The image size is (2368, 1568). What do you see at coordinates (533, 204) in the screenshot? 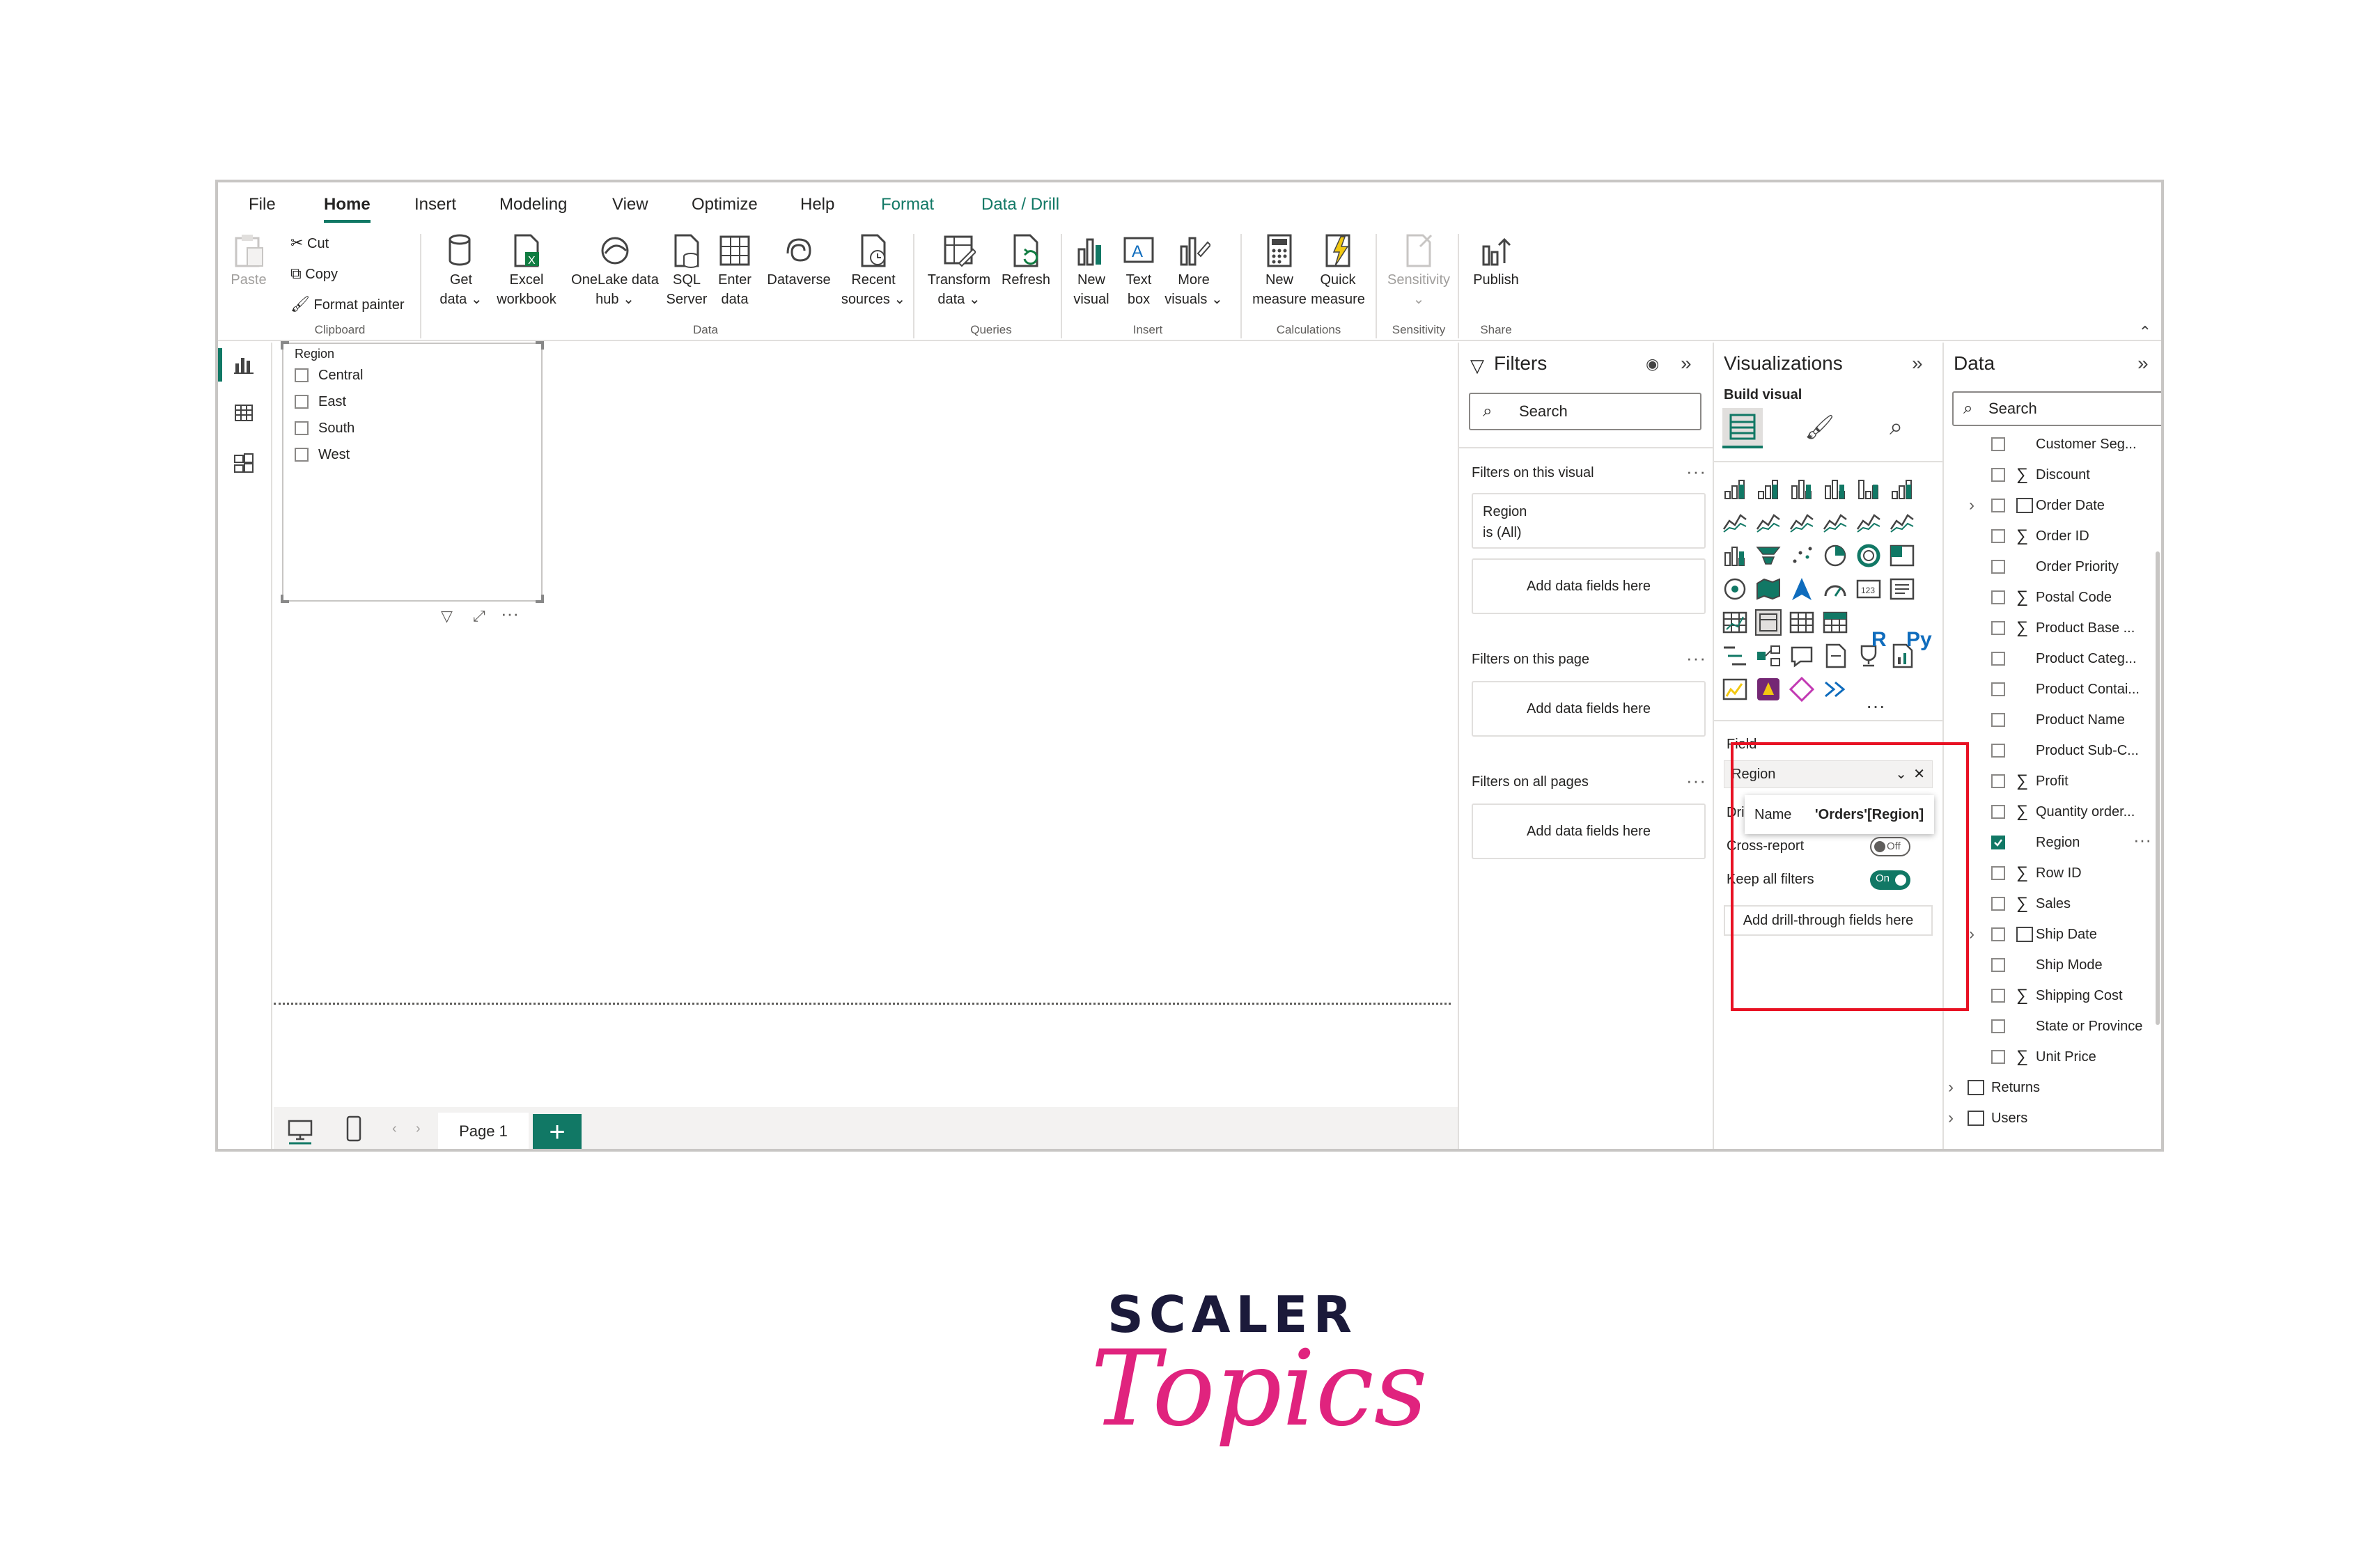
I see `tab-modeling: Modeling` at bounding box center [533, 204].